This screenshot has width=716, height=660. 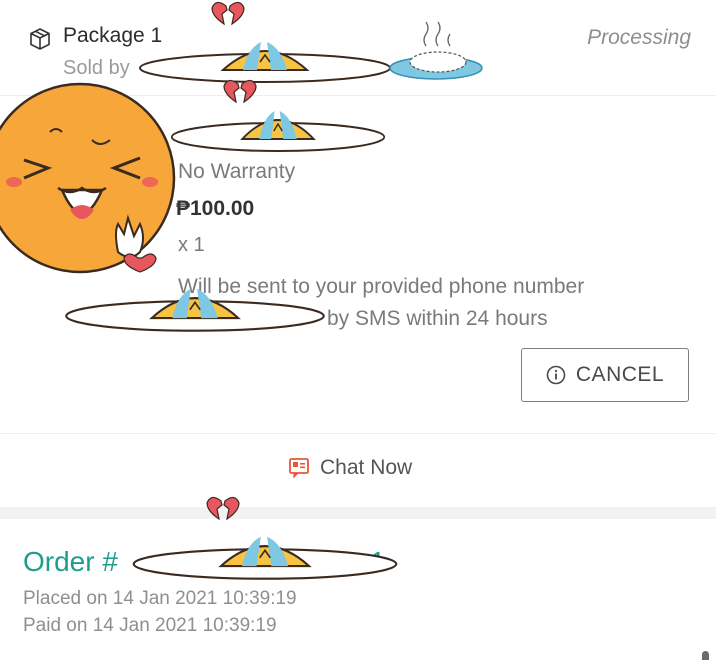 I want to click on order-number-suffix: 1, so click(x=377, y=561).